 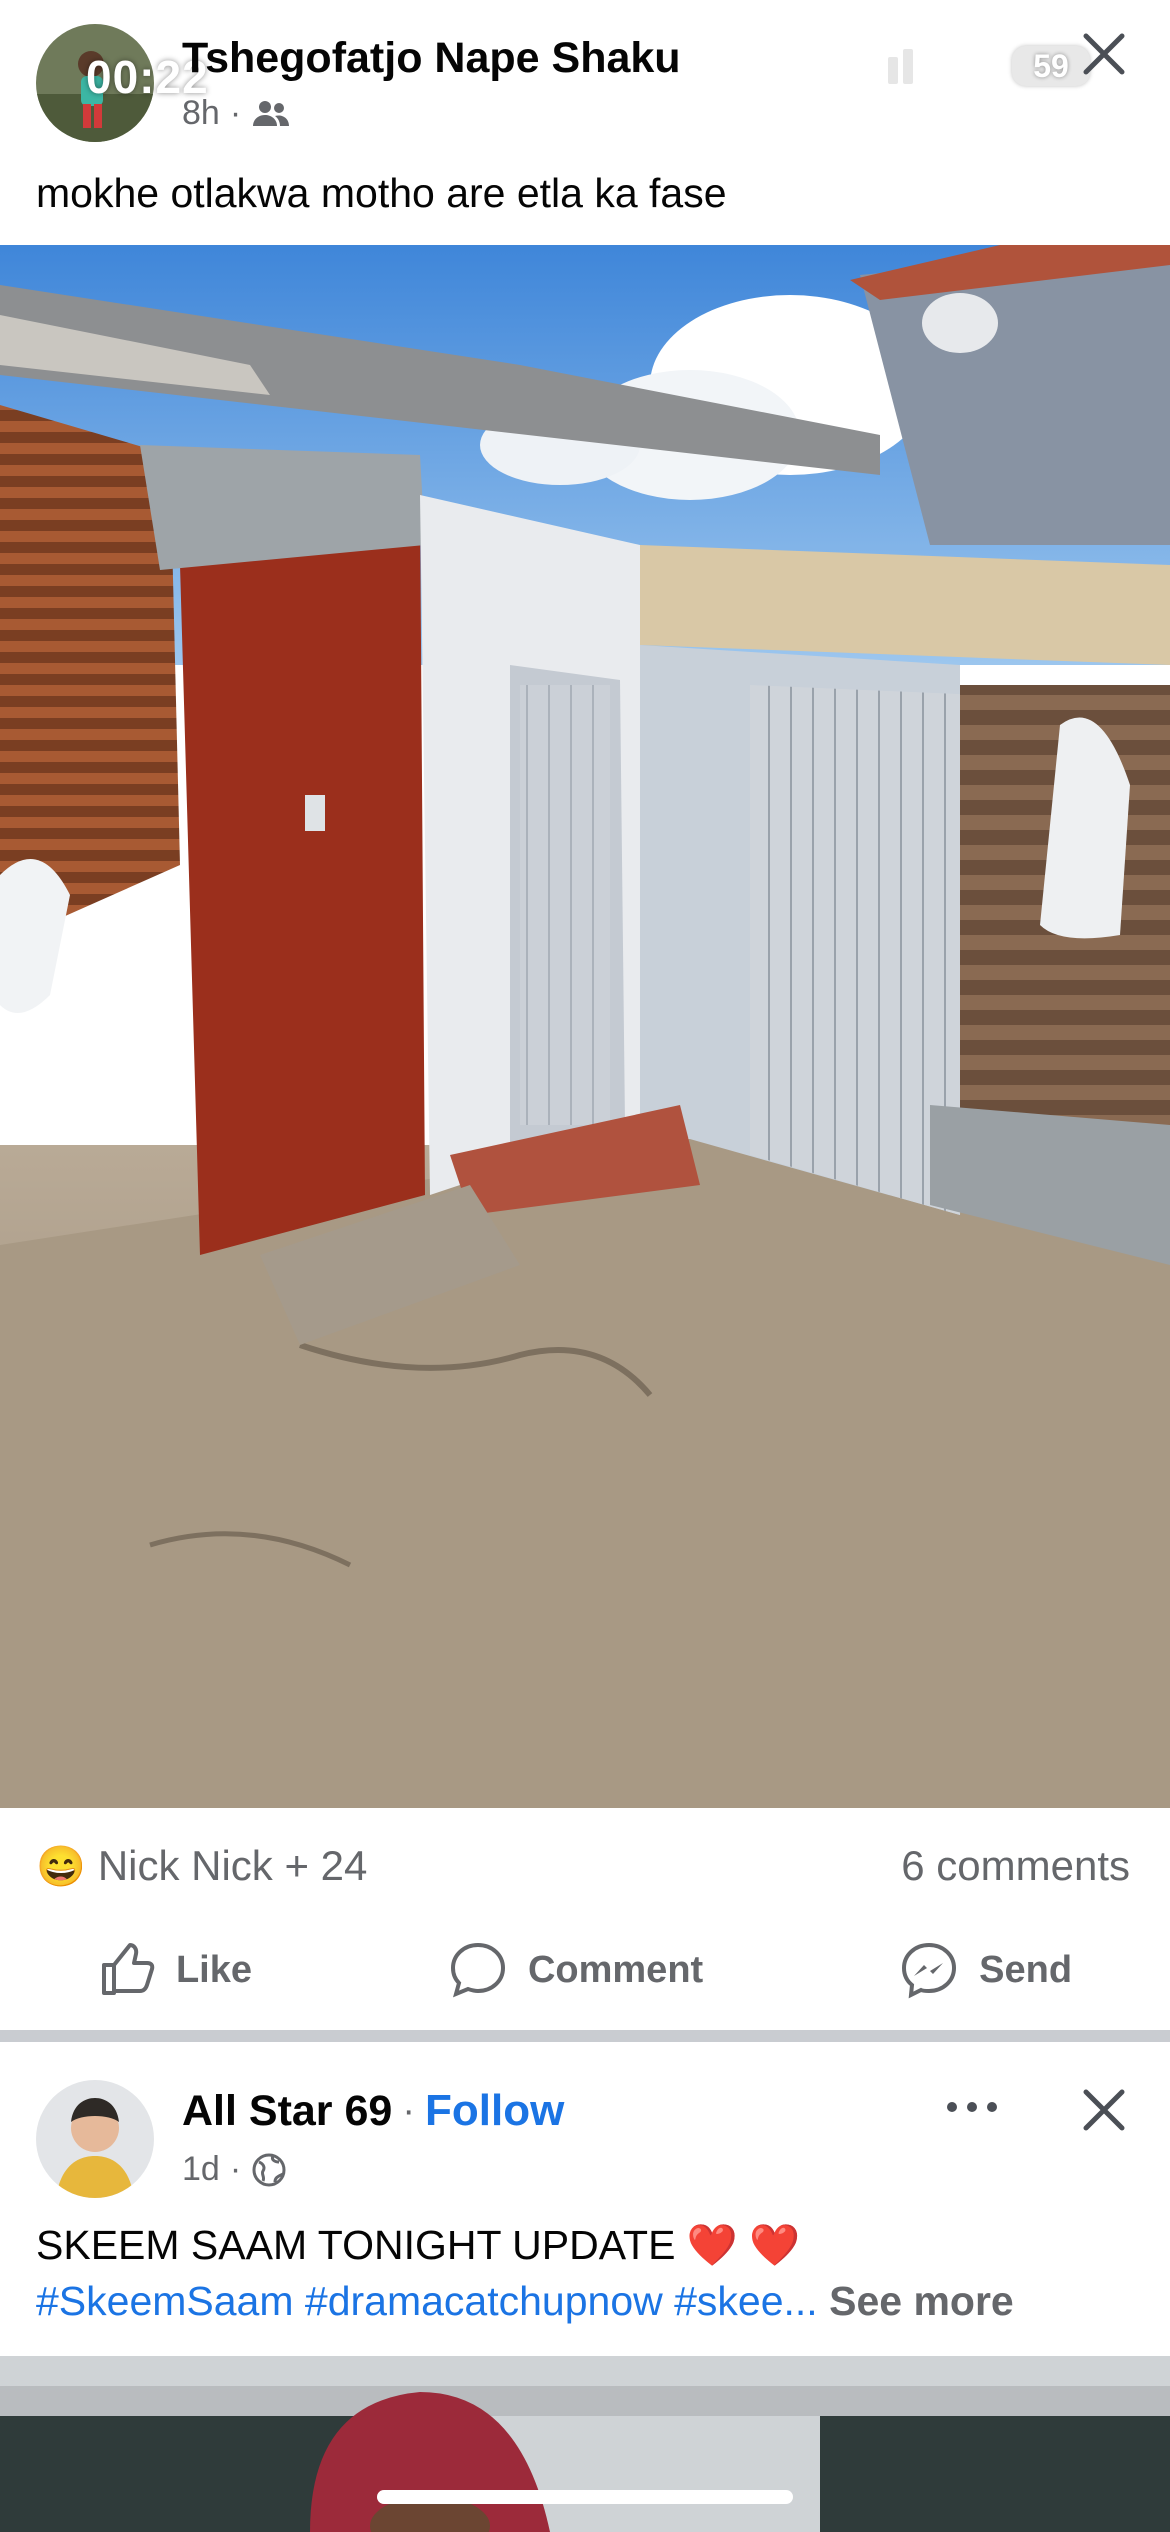 I want to click on feed-divider, so click(x=585, y=2036).